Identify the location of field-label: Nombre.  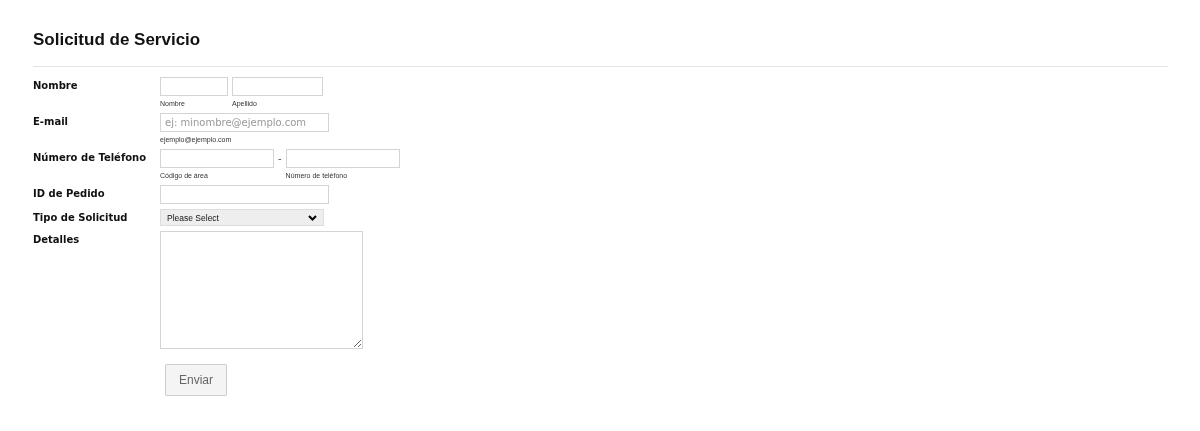
(56, 85).